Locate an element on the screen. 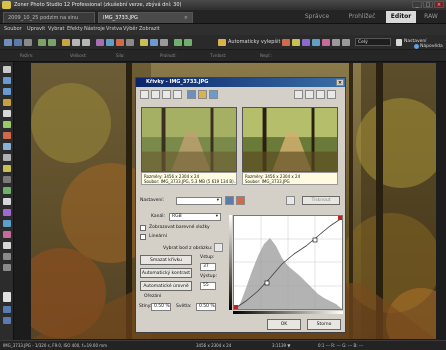  show-color-channels-checkbox is located at coordinates (143, 228).